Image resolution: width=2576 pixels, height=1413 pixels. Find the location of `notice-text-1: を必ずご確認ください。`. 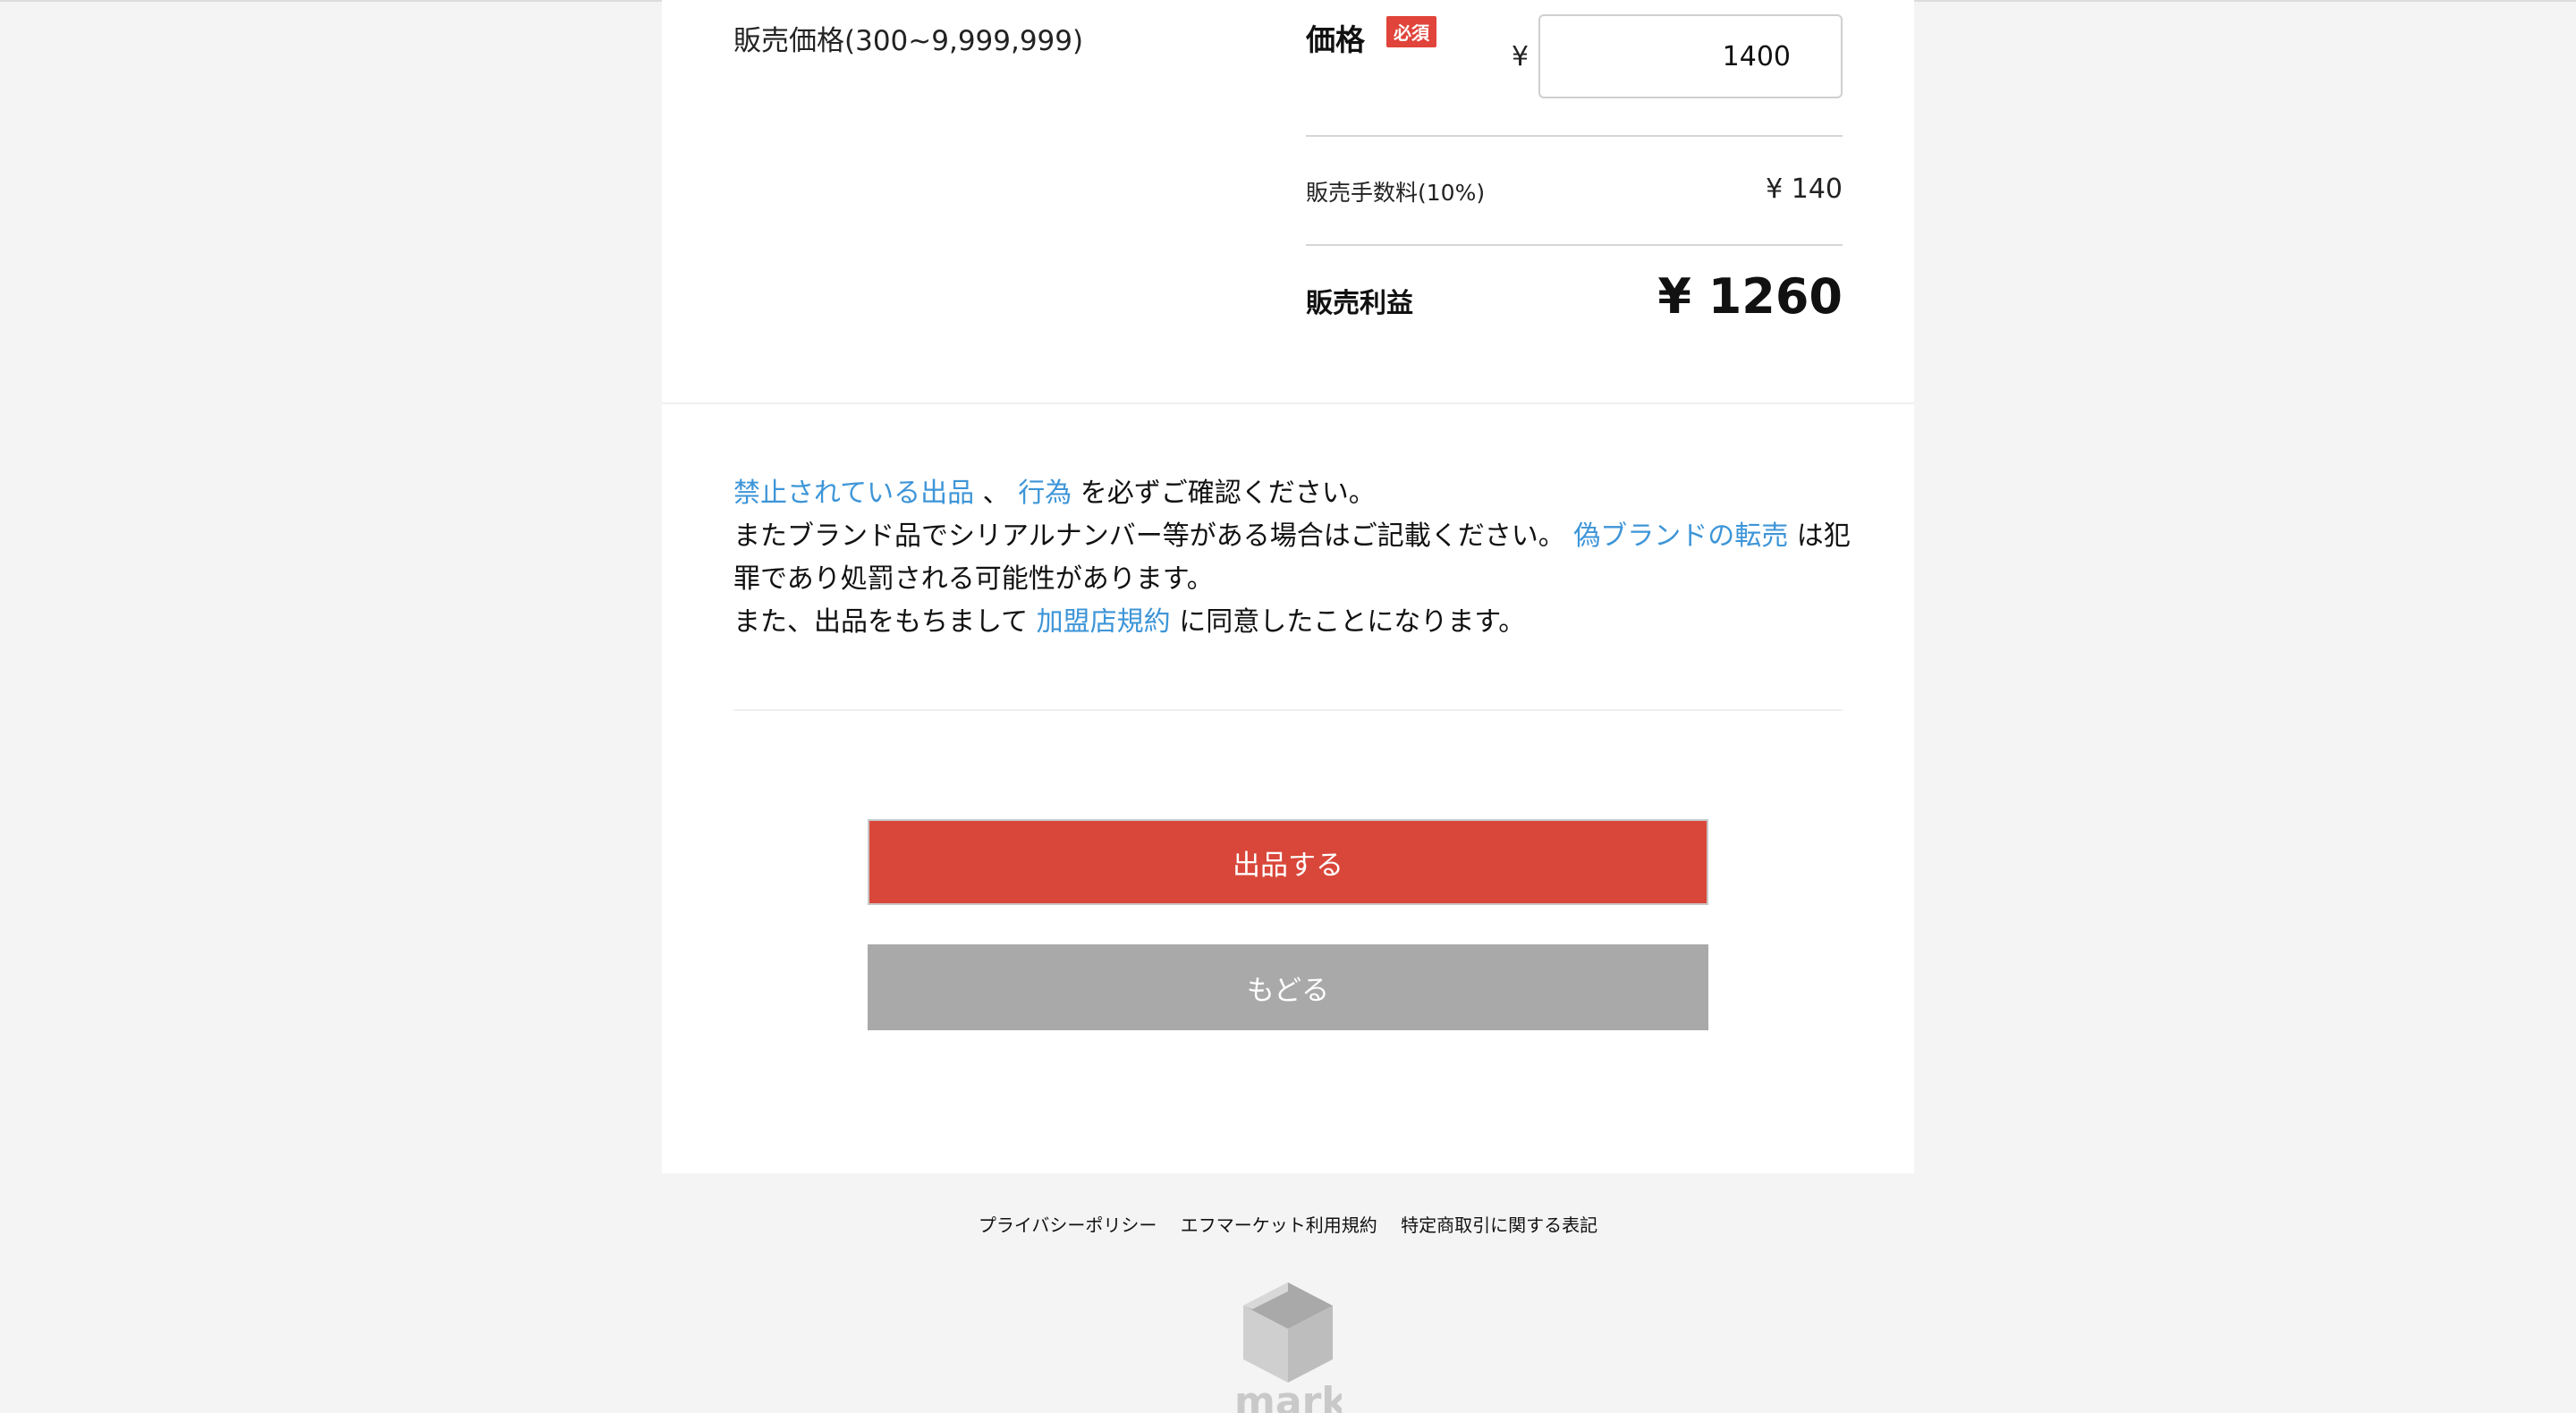

notice-text-1: を必ずご確認ください。 is located at coordinates (1228, 493).